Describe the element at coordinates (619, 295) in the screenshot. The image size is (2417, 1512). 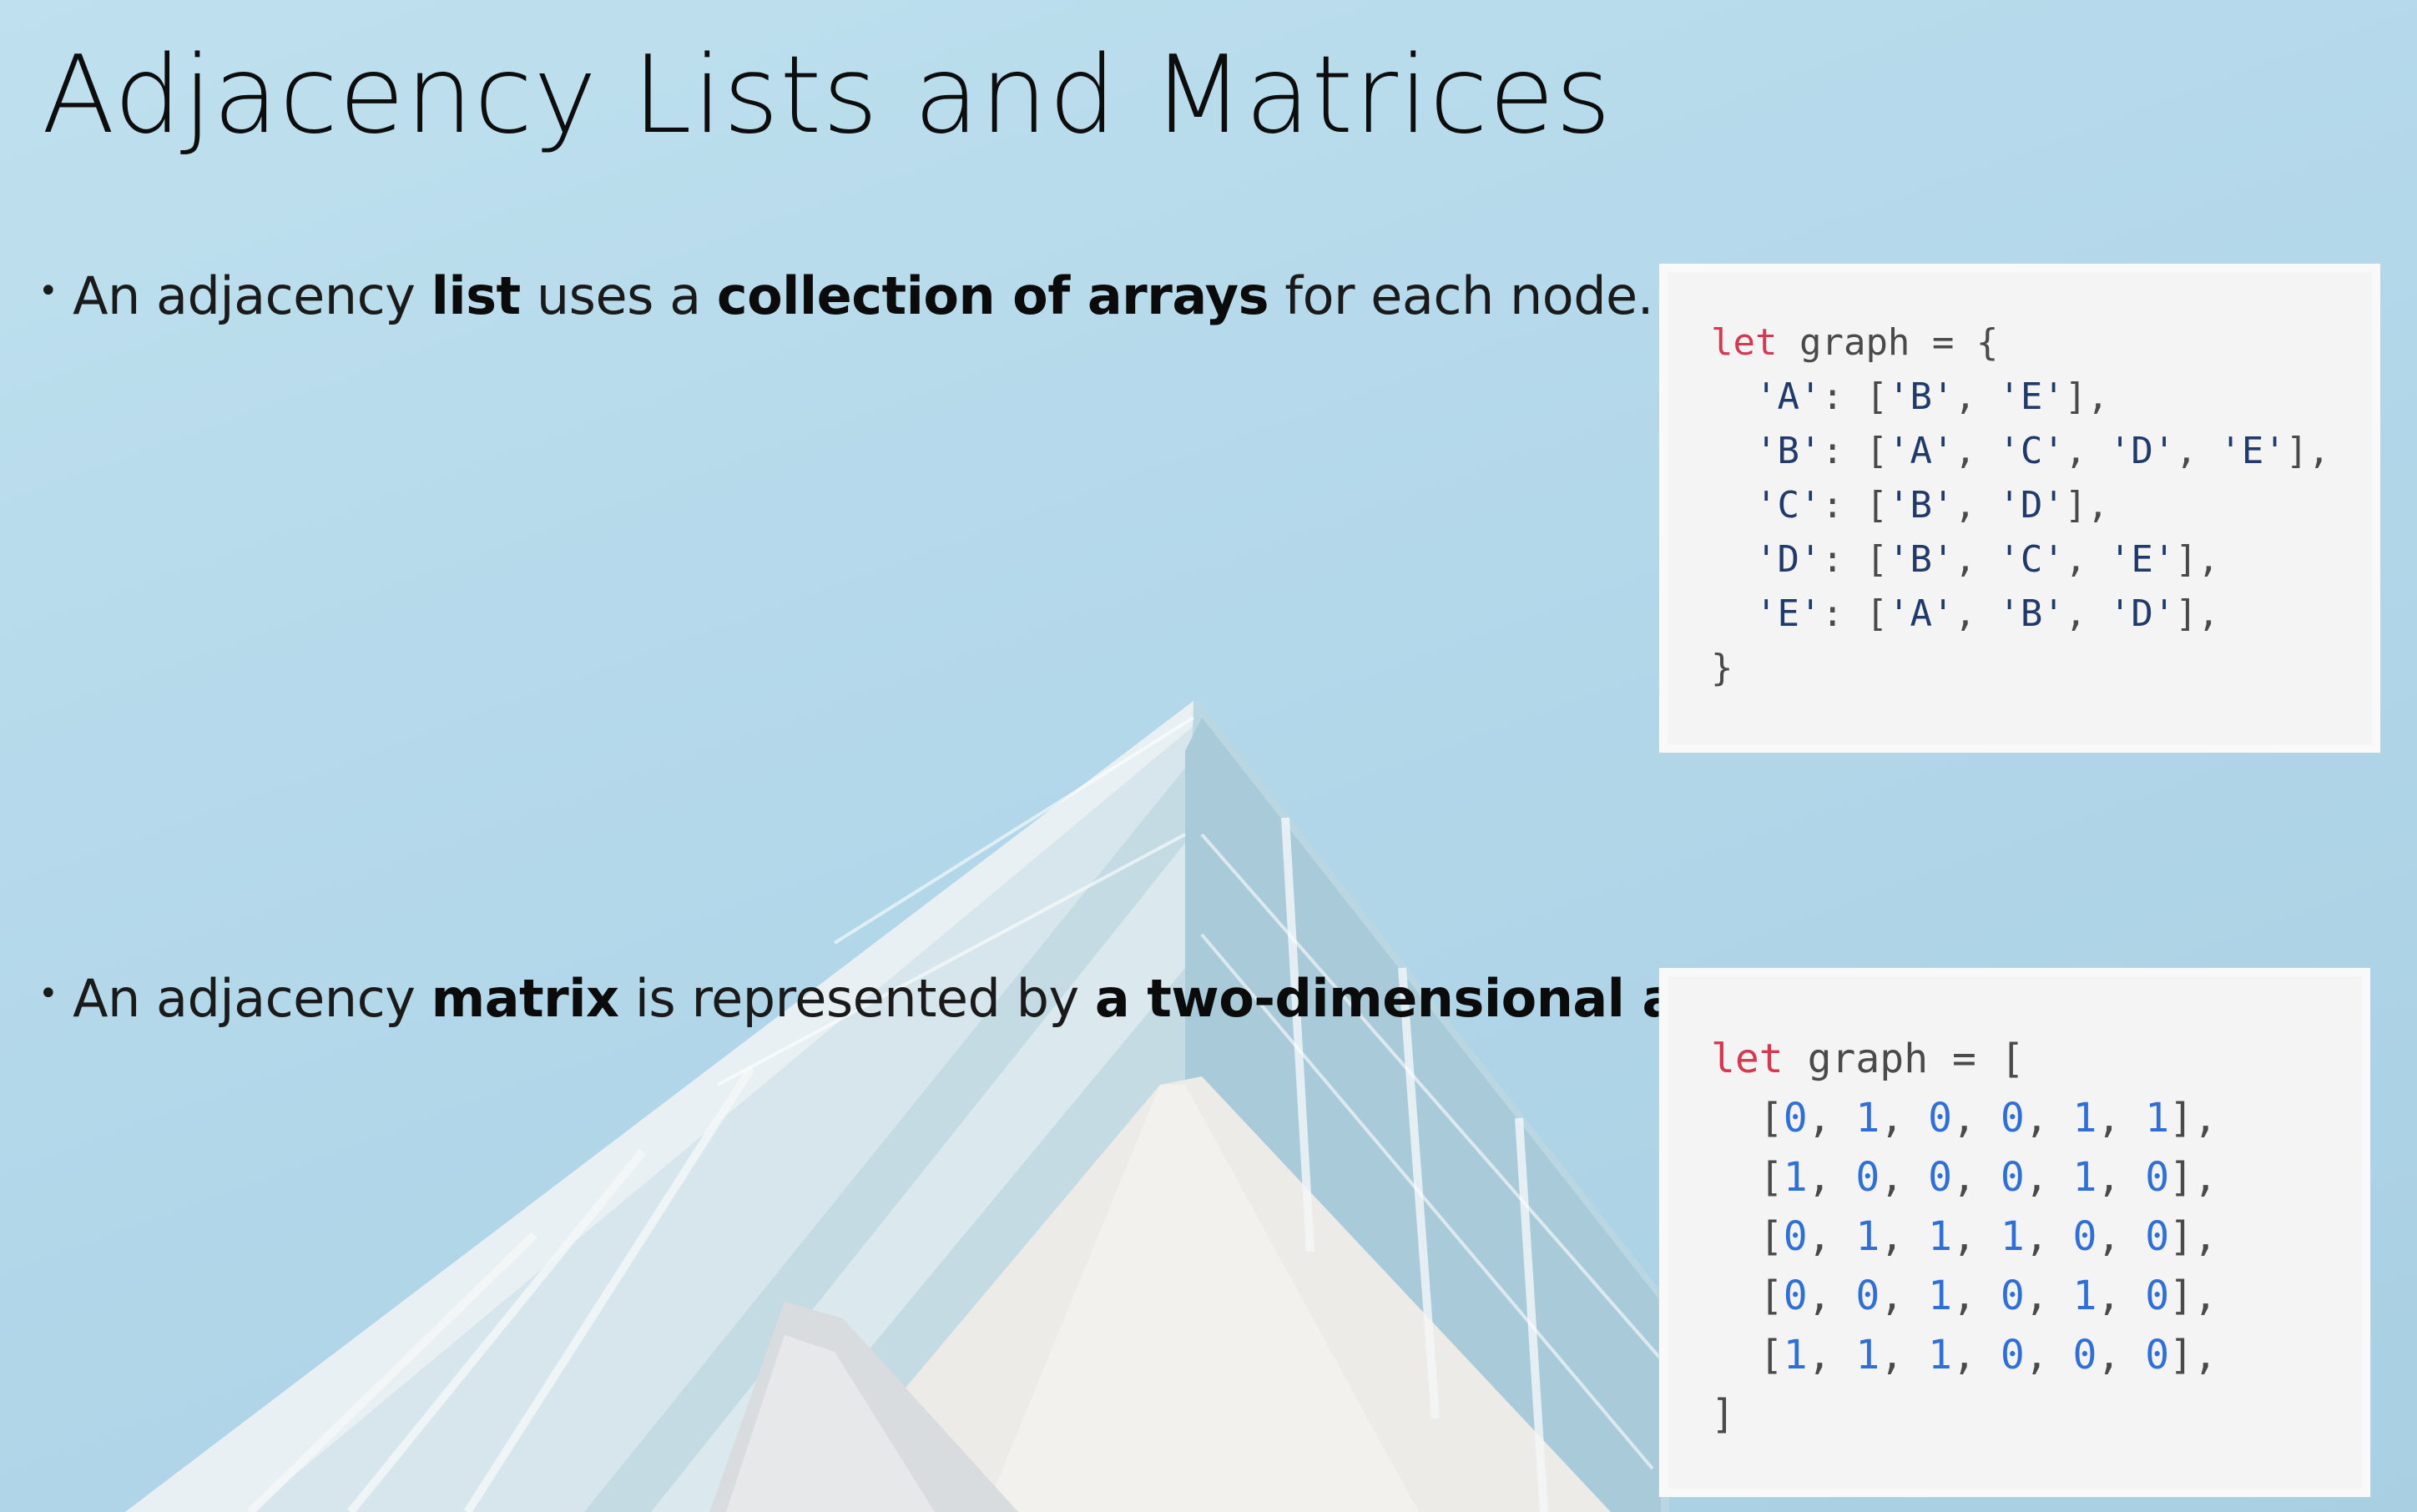
I see `bullet-text-part: uses a` at that location.